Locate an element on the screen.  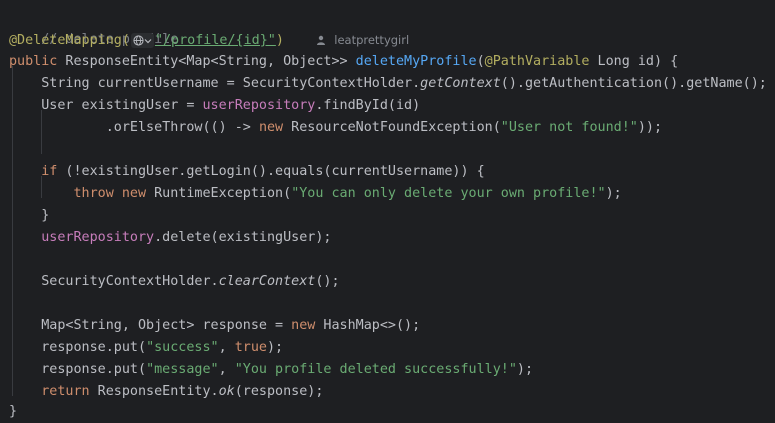
code-line-11: userRepository.delete(existingUser); is located at coordinates (170, 238).